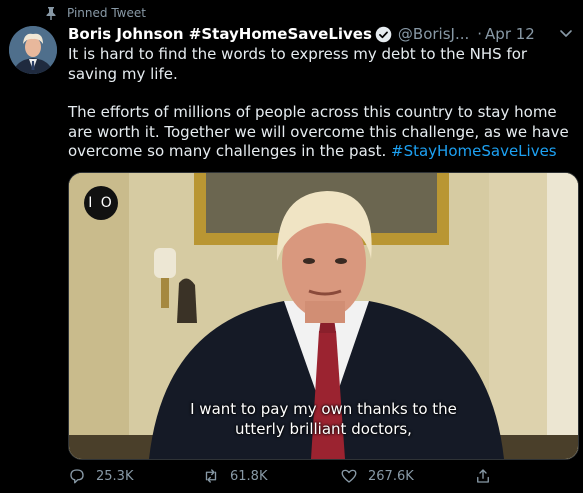  What do you see at coordinates (566, 33) in the screenshot?
I see `chevron-down-icon` at bounding box center [566, 33].